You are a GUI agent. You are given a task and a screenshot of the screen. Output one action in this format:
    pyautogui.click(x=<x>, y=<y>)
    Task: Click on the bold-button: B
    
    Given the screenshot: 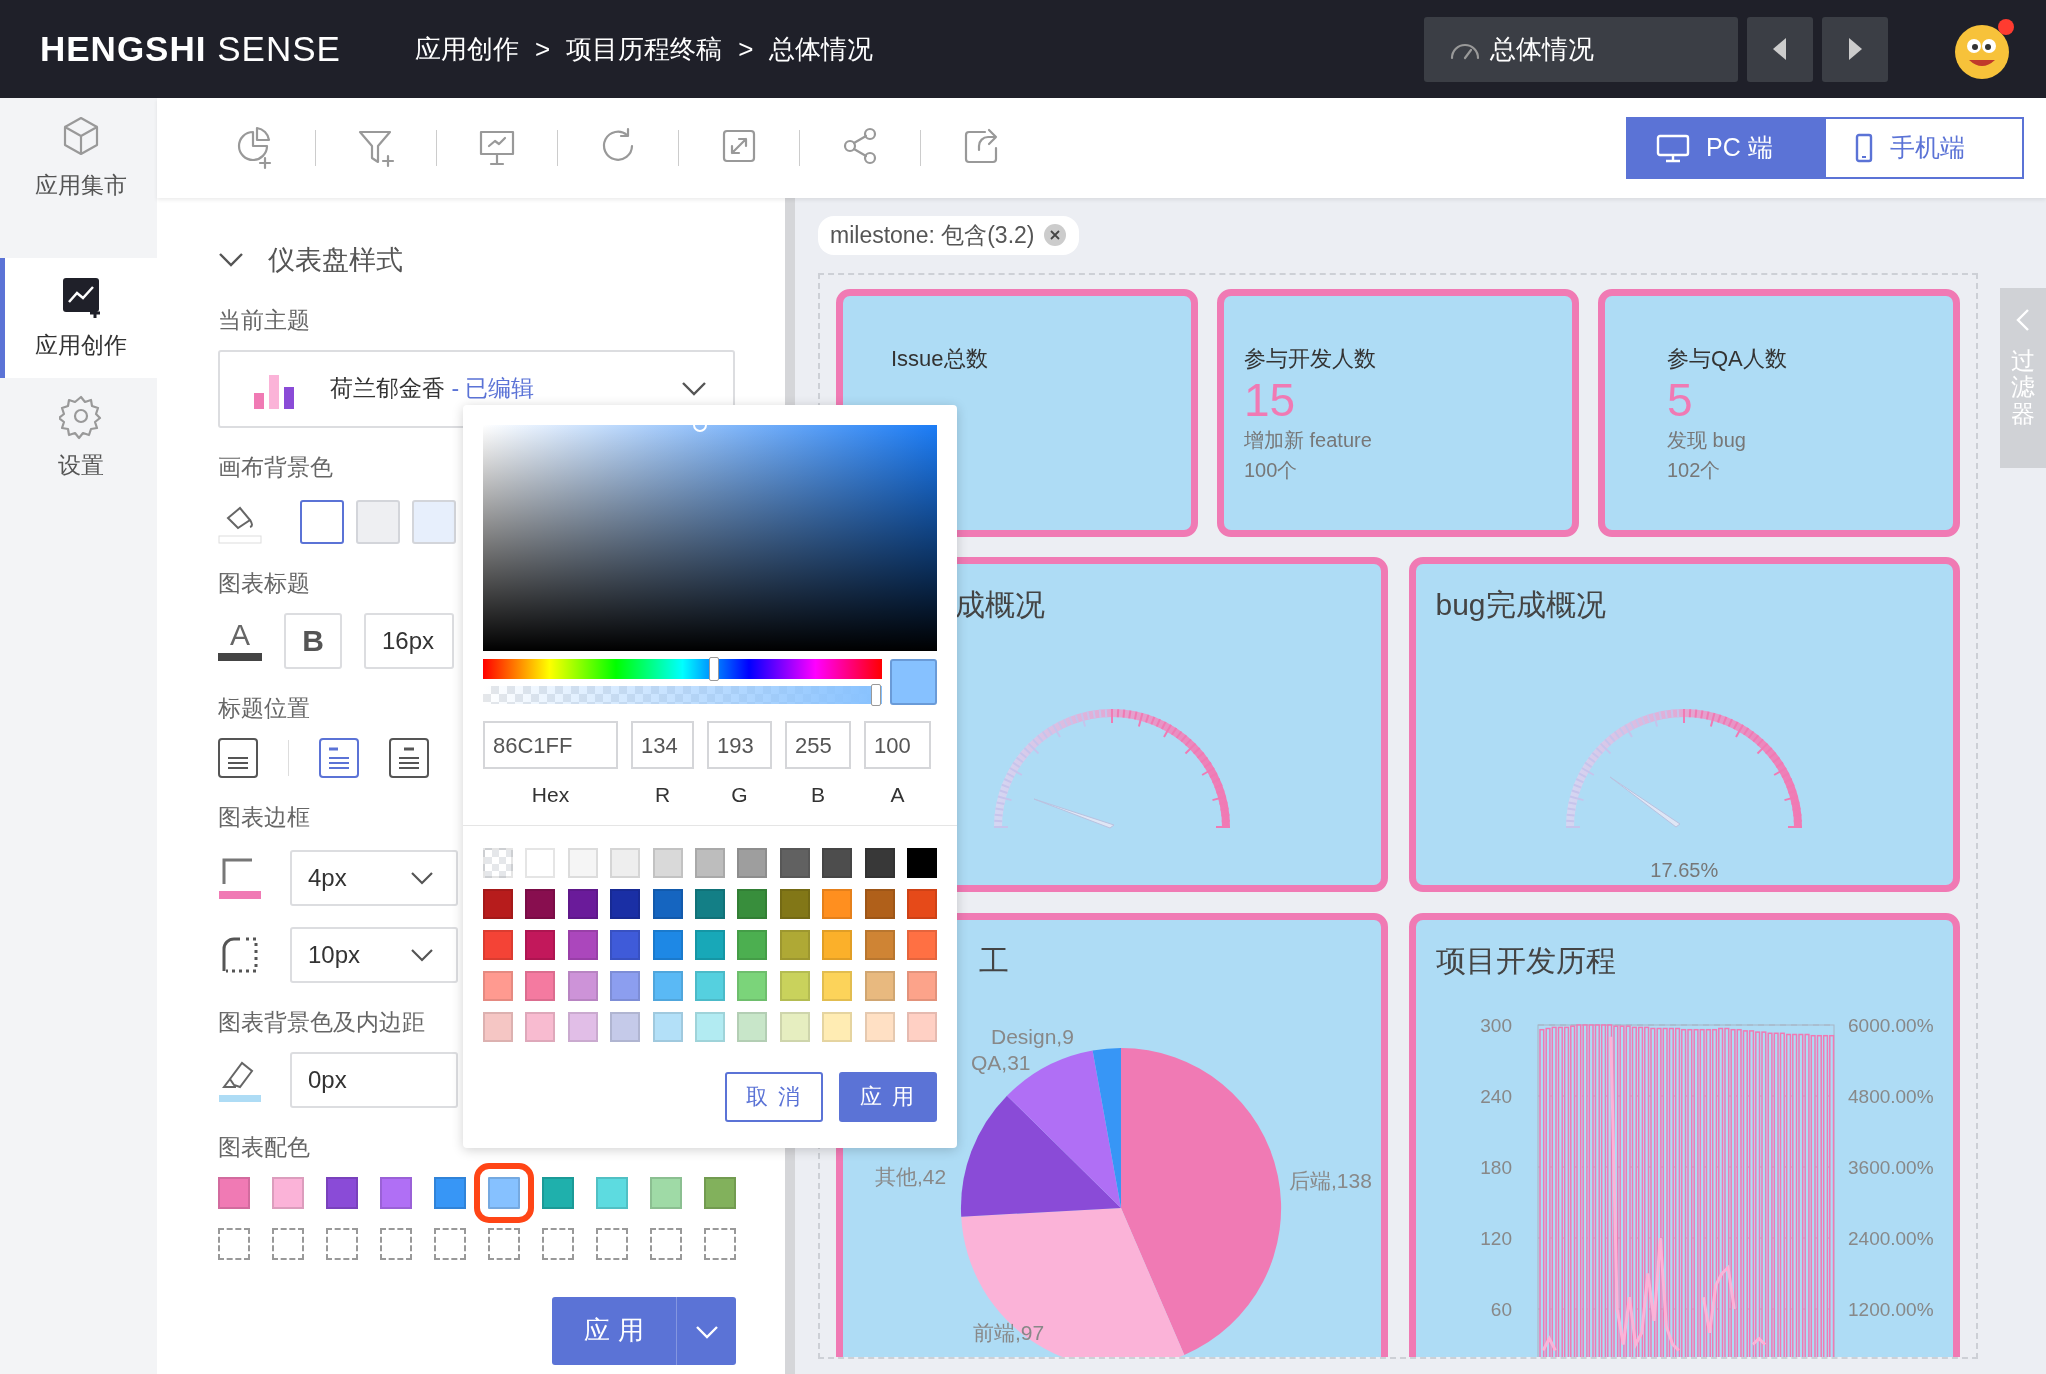 What is the action you would take?
    pyautogui.click(x=313, y=640)
    